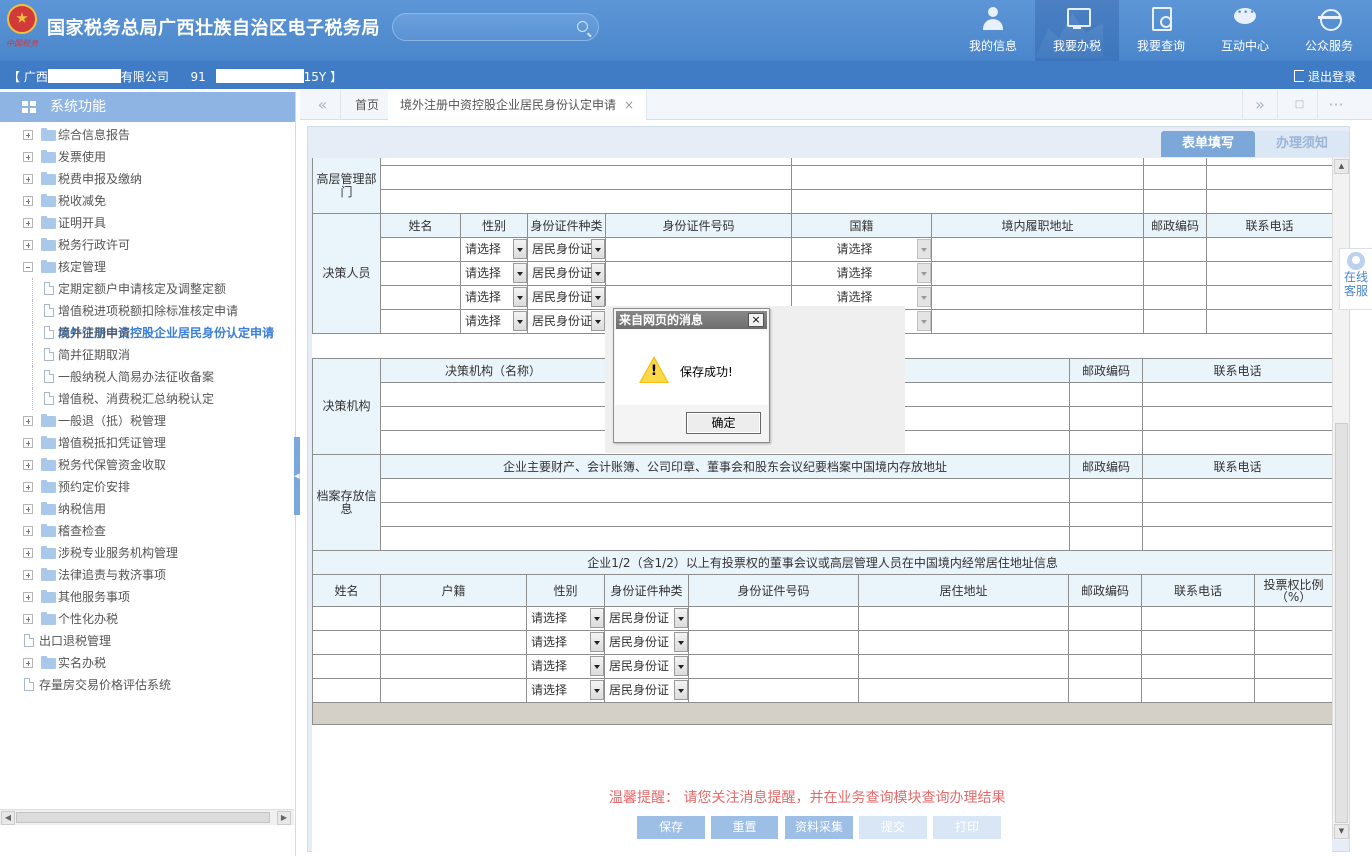  Describe the element at coordinates (147, 509) in the screenshot. I see `sidebar-item: 纳税信用` at that location.